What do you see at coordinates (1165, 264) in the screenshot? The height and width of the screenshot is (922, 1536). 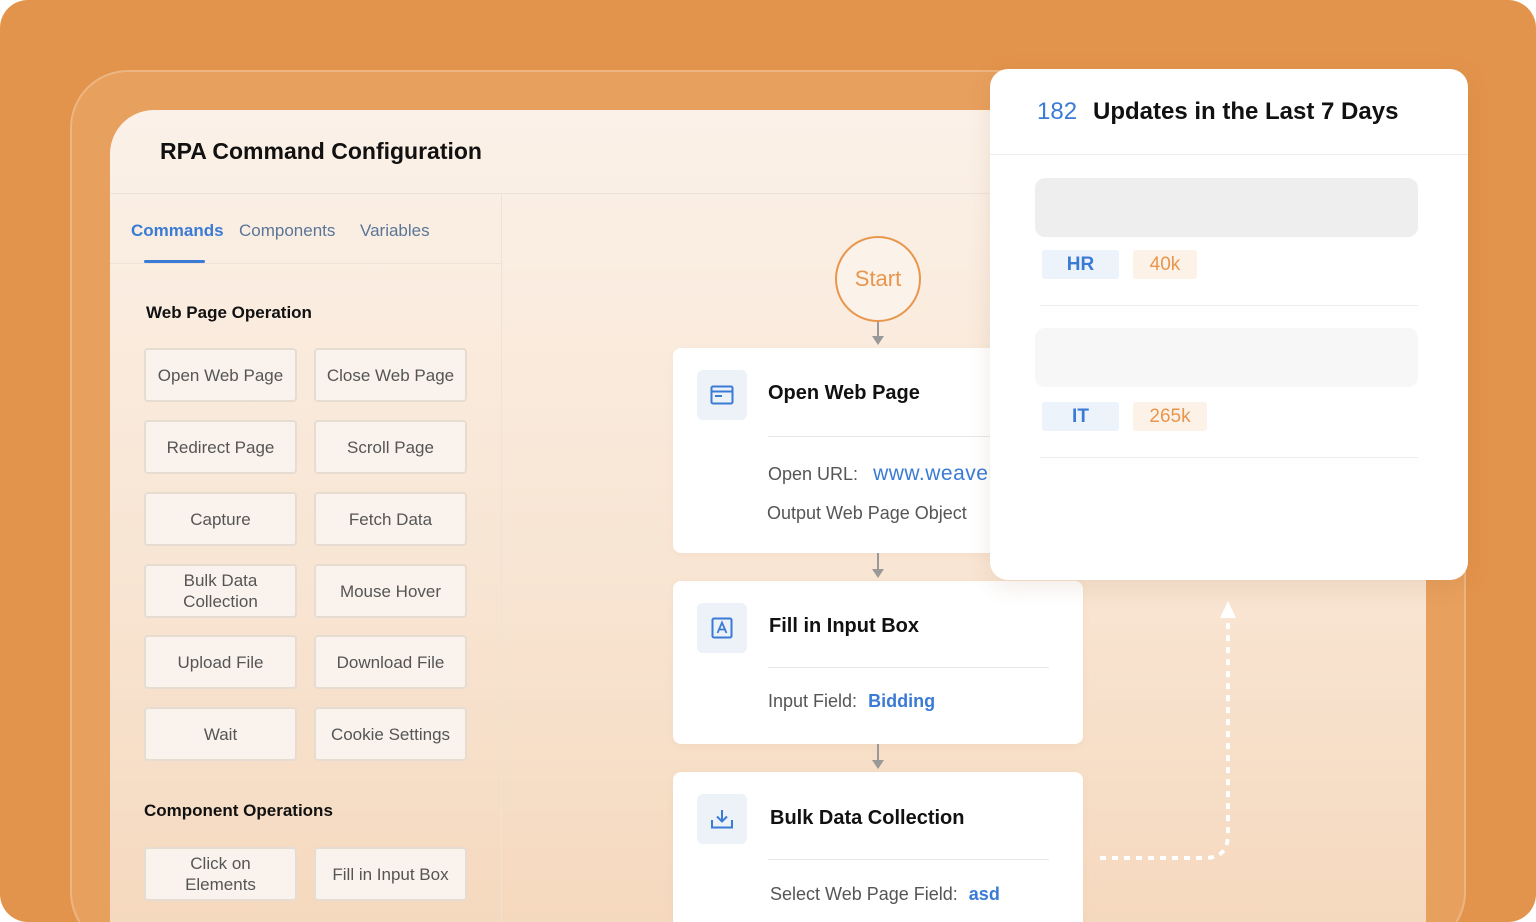 I see `value-tag: 40k` at bounding box center [1165, 264].